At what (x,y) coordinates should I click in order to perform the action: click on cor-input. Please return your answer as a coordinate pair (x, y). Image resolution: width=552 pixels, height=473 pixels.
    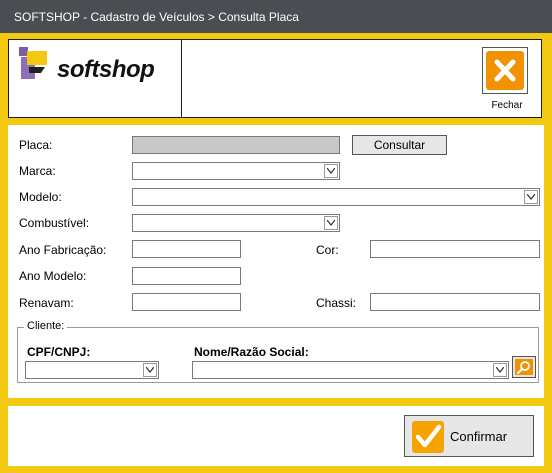
    Looking at the image, I should click on (455, 249).